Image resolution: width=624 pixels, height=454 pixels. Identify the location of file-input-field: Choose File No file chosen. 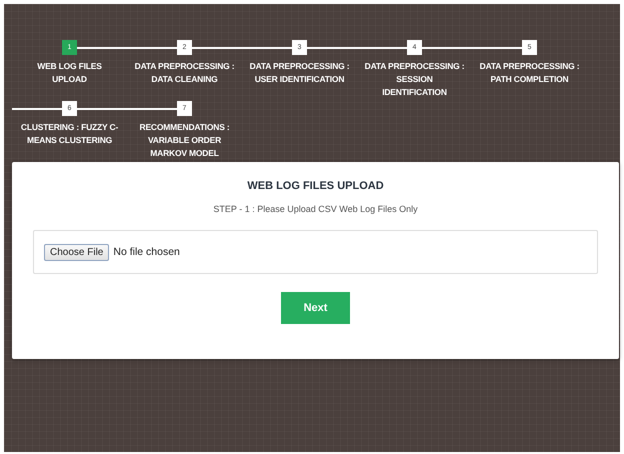
(315, 252).